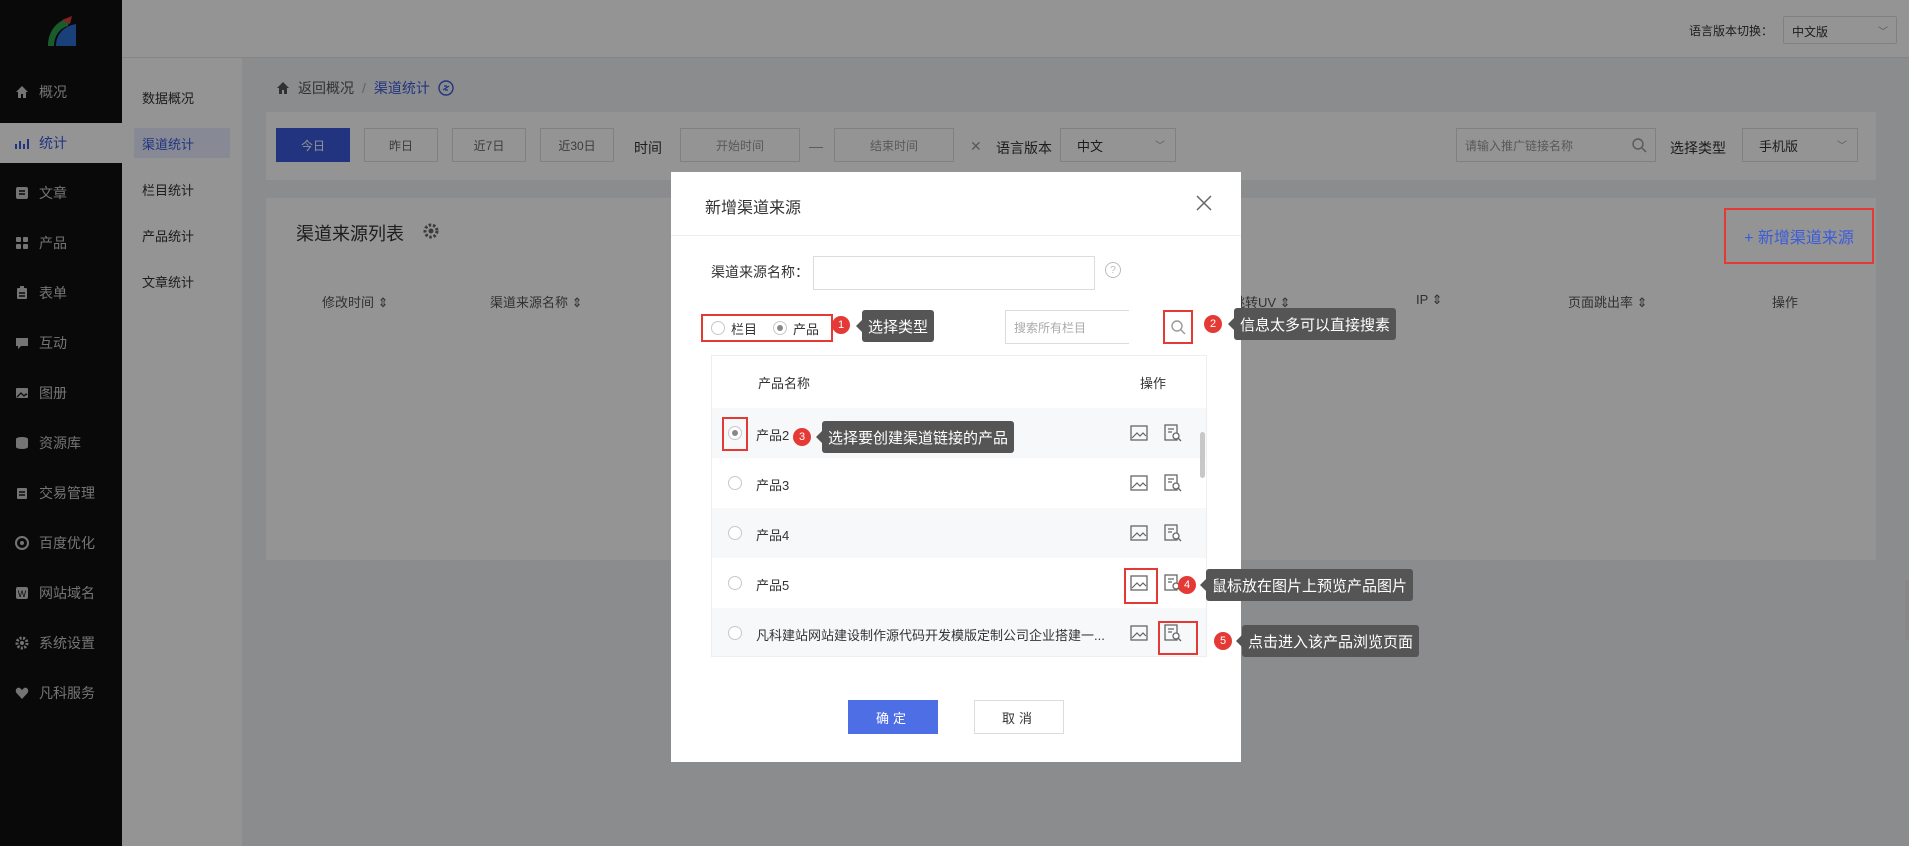  What do you see at coordinates (1306, 585) in the screenshot?
I see `annotation-tip-4: 鼠标放在图片上预览产品图片` at bounding box center [1306, 585].